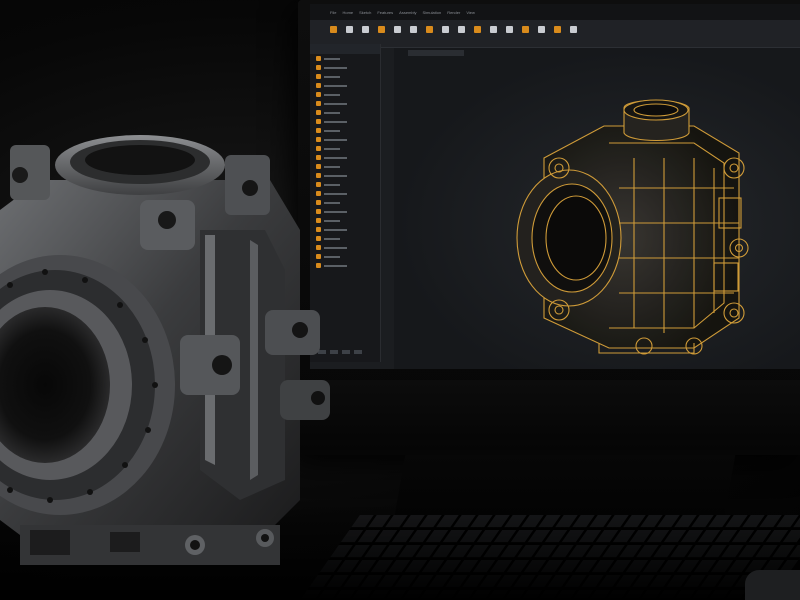  What do you see at coordinates (445, 29) in the screenshot?
I see `chamfer-icon` at bounding box center [445, 29].